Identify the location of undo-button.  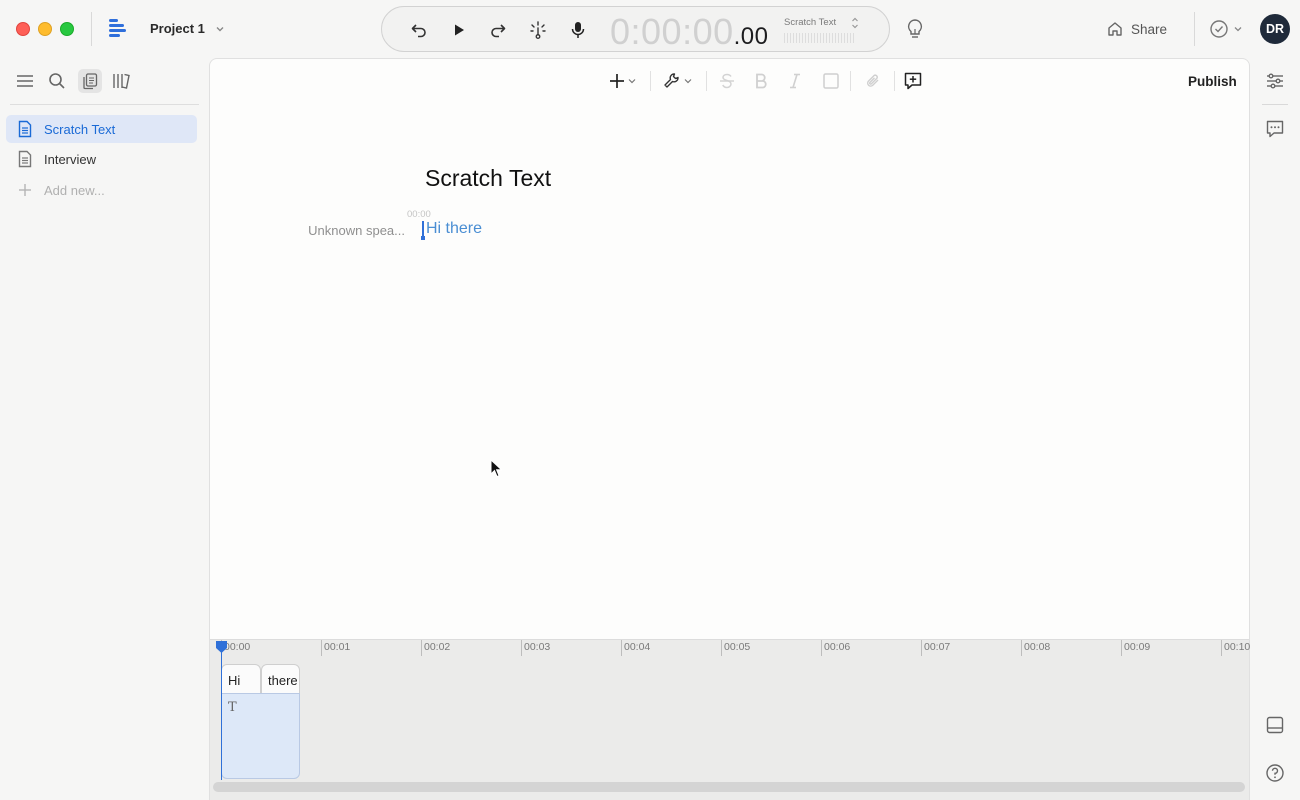
(419, 30).